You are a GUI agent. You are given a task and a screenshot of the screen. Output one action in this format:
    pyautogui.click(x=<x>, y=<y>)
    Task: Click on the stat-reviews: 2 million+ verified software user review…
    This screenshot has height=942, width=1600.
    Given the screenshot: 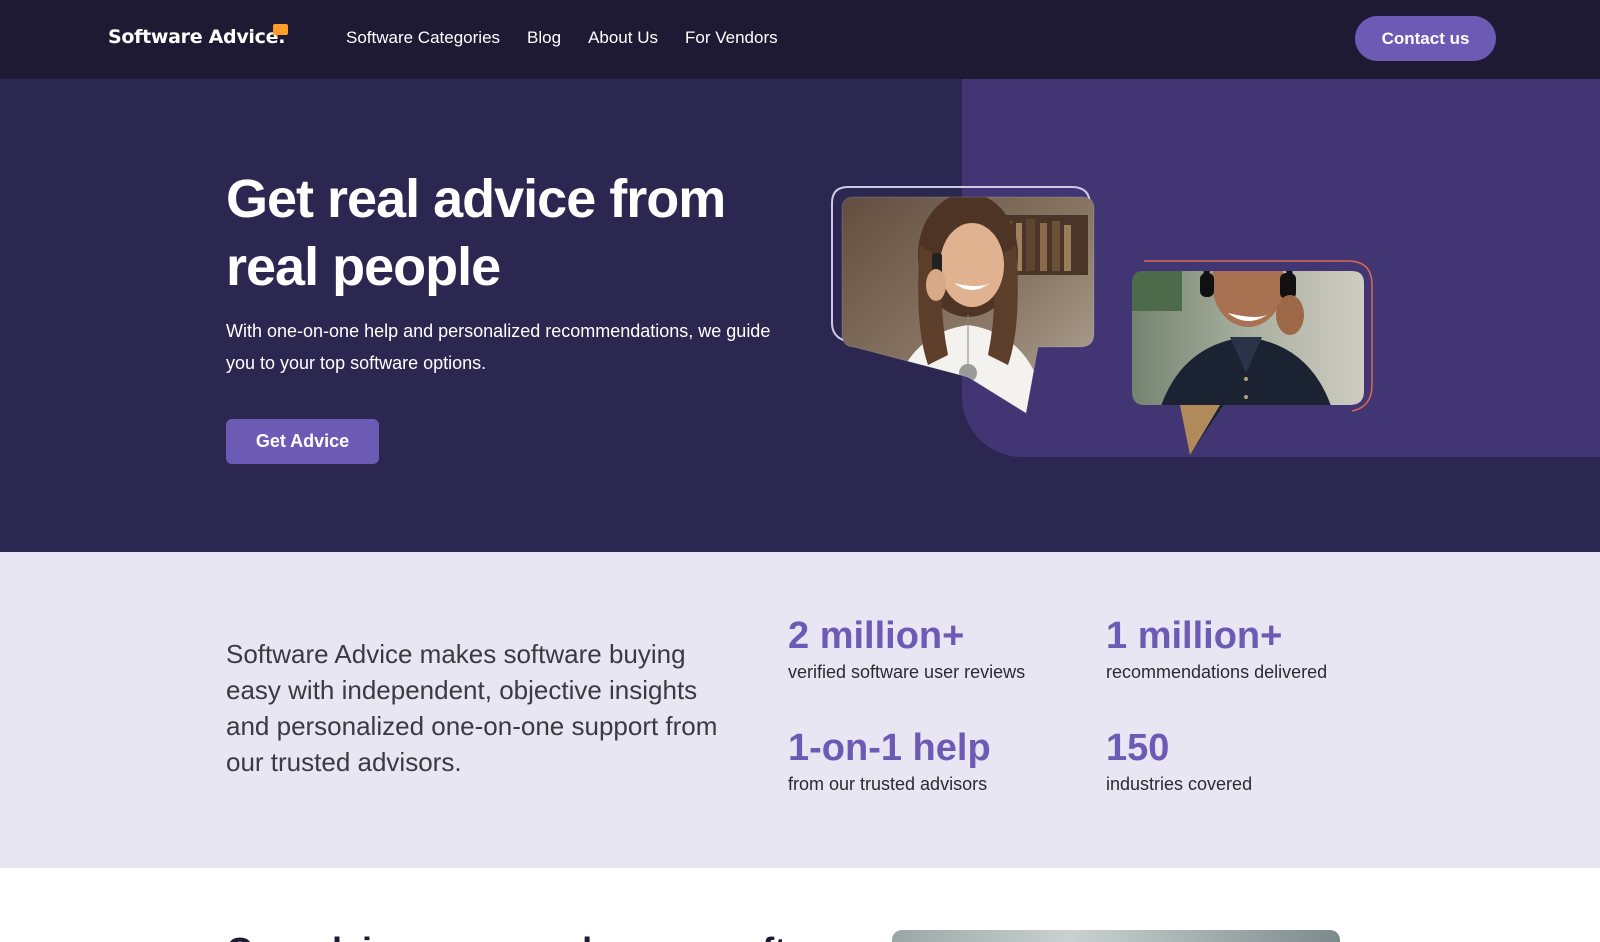 What is the action you would take?
    pyautogui.click(x=906, y=649)
    